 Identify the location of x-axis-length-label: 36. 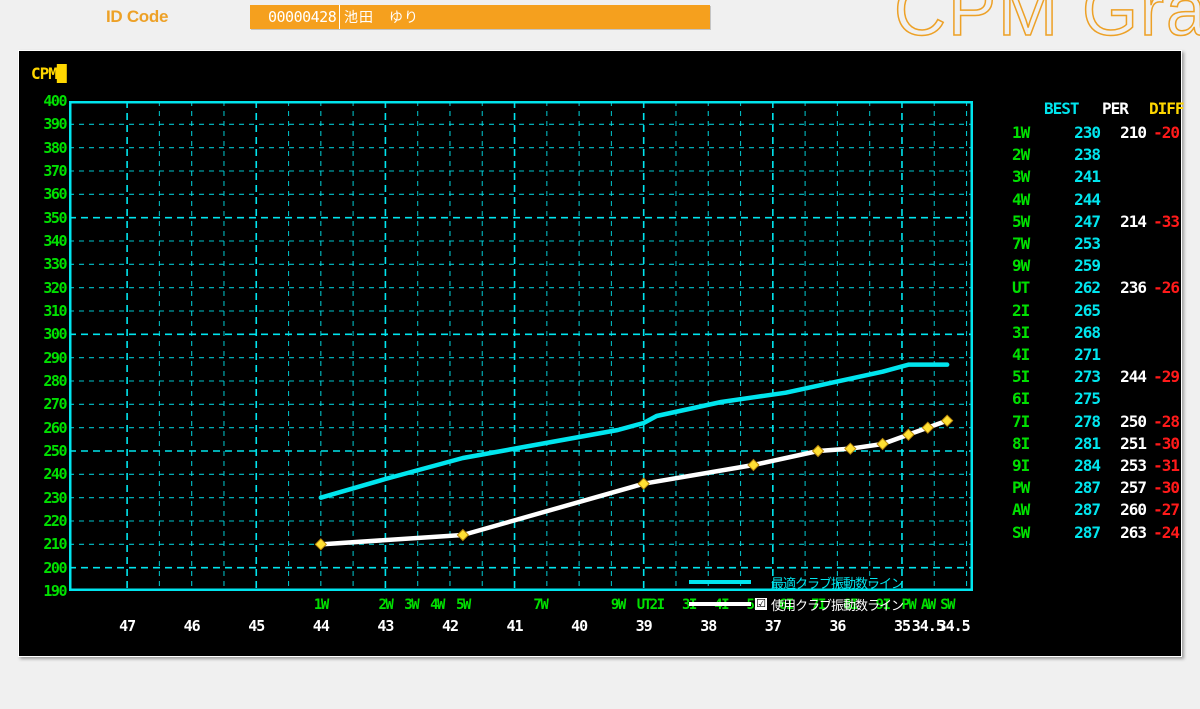
(837, 626).